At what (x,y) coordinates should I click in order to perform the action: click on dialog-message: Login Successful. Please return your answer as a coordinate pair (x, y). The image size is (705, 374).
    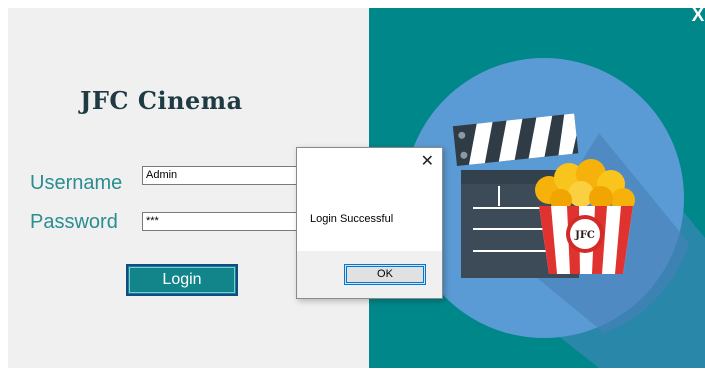
    Looking at the image, I should click on (352, 219).